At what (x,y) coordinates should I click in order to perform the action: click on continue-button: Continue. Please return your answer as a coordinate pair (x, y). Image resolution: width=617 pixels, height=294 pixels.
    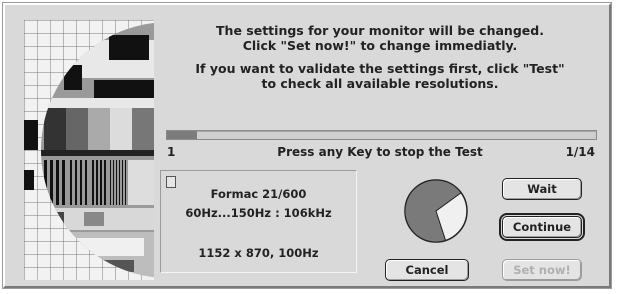
    Looking at the image, I should click on (542, 227).